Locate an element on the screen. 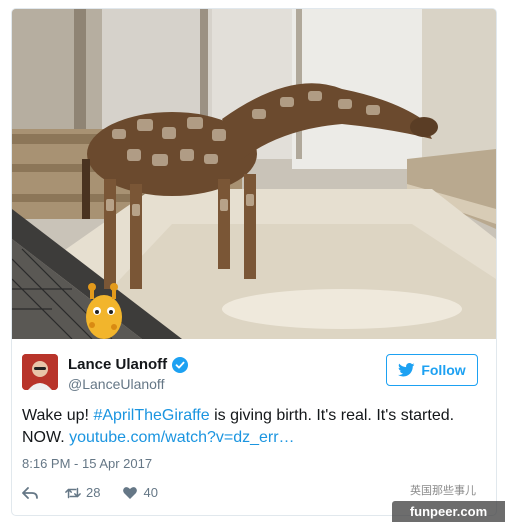 The width and height of the screenshot is (505, 522). reply-icon is located at coordinates (30, 492).